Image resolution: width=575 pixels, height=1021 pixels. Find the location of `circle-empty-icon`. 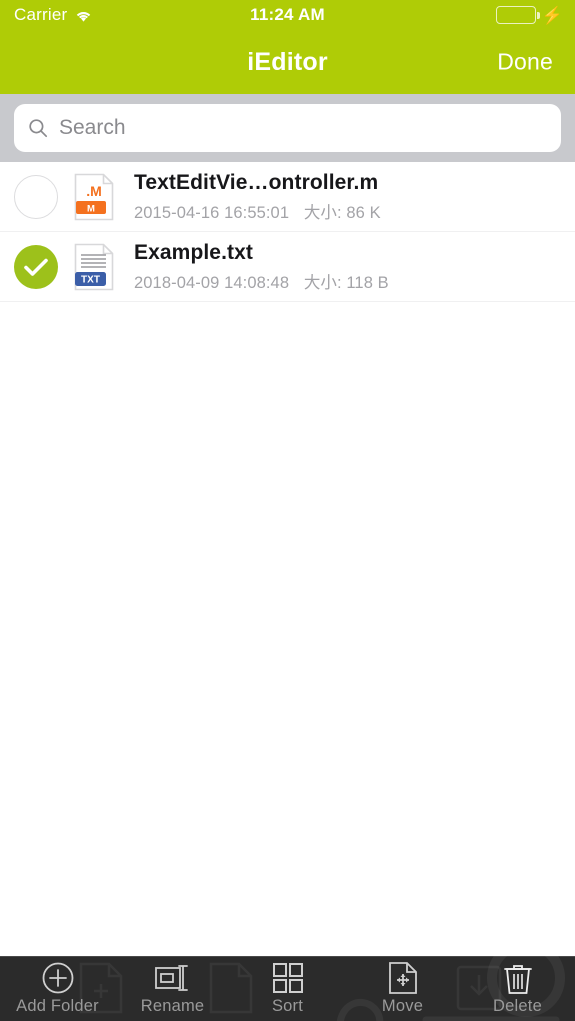

circle-empty-icon is located at coordinates (36, 196).